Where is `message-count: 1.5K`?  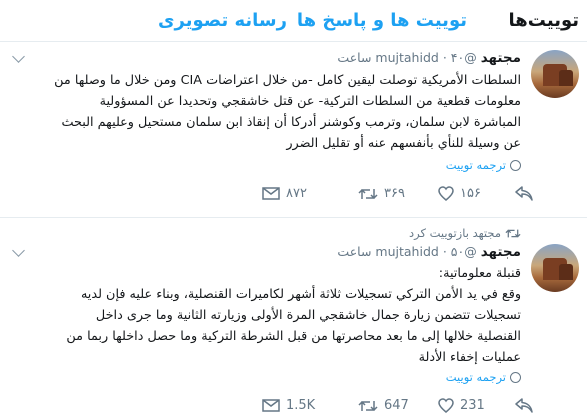
message-count: 1.5K is located at coordinates (301, 405).